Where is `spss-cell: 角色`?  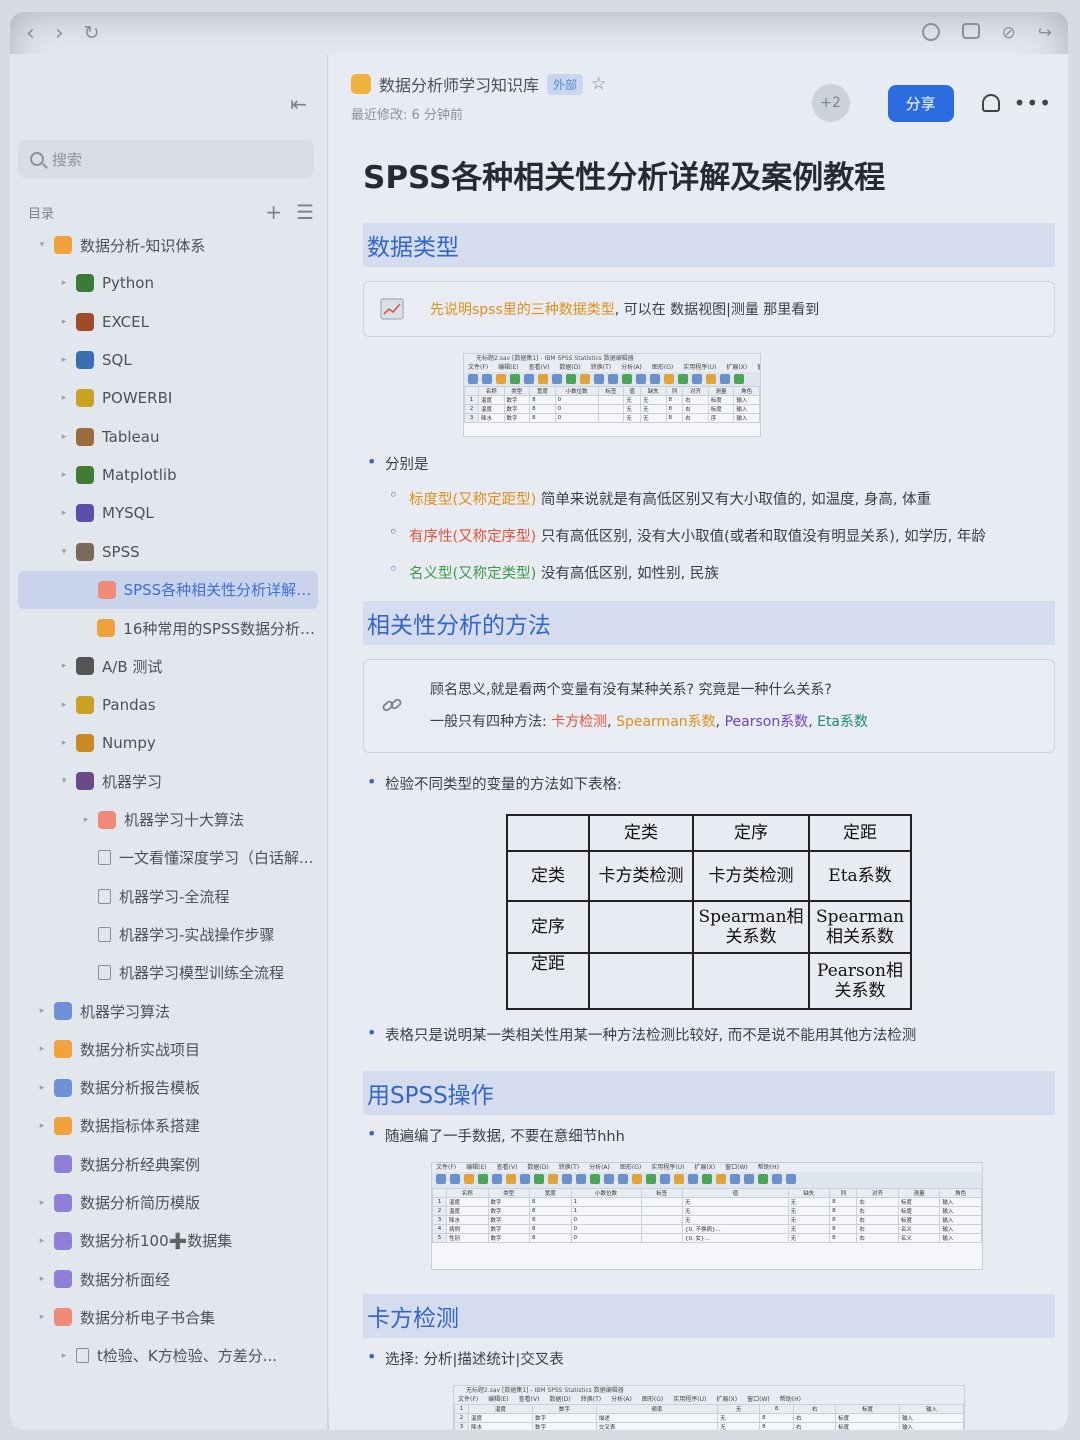 spss-cell: 角色 is located at coordinates (960, 1193).